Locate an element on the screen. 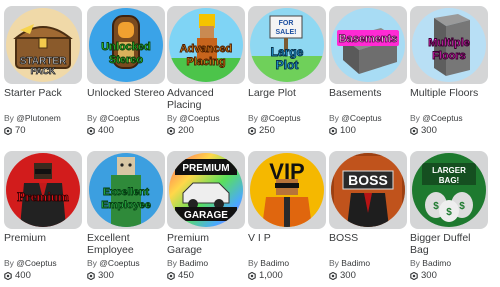 The height and width of the screenshot is (287, 500). price-value: 1,000 is located at coordinates (271, 275).